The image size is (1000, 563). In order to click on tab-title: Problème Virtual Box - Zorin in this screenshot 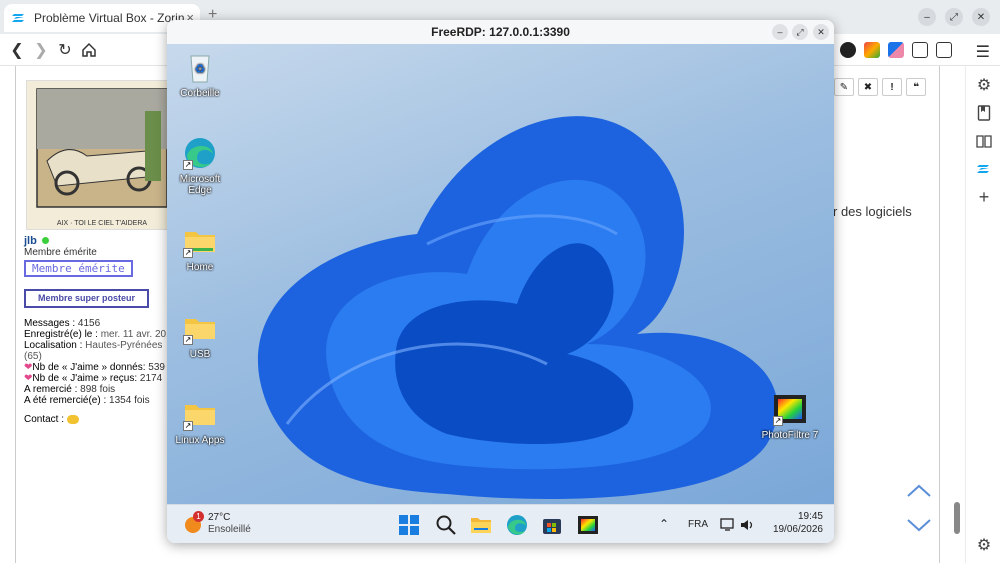, I will do `click(109, 18)`.